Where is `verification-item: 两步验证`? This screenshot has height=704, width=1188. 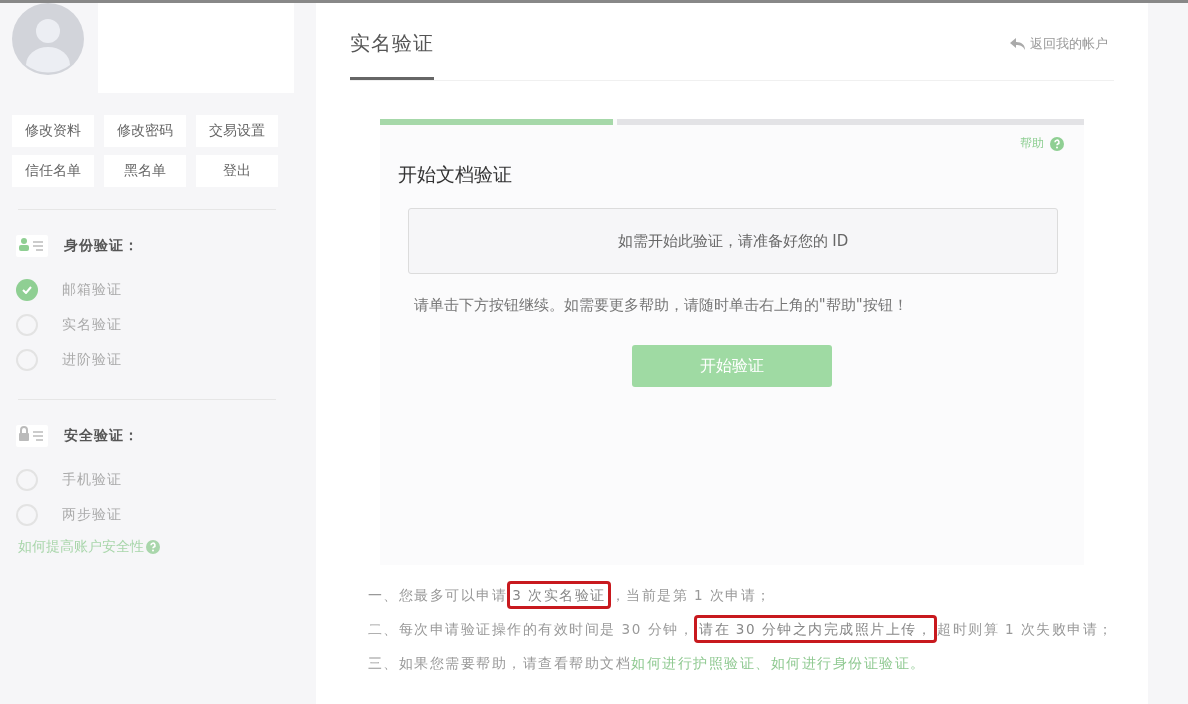
verification-item: 两步验证 is located at coordinates (92, 514).